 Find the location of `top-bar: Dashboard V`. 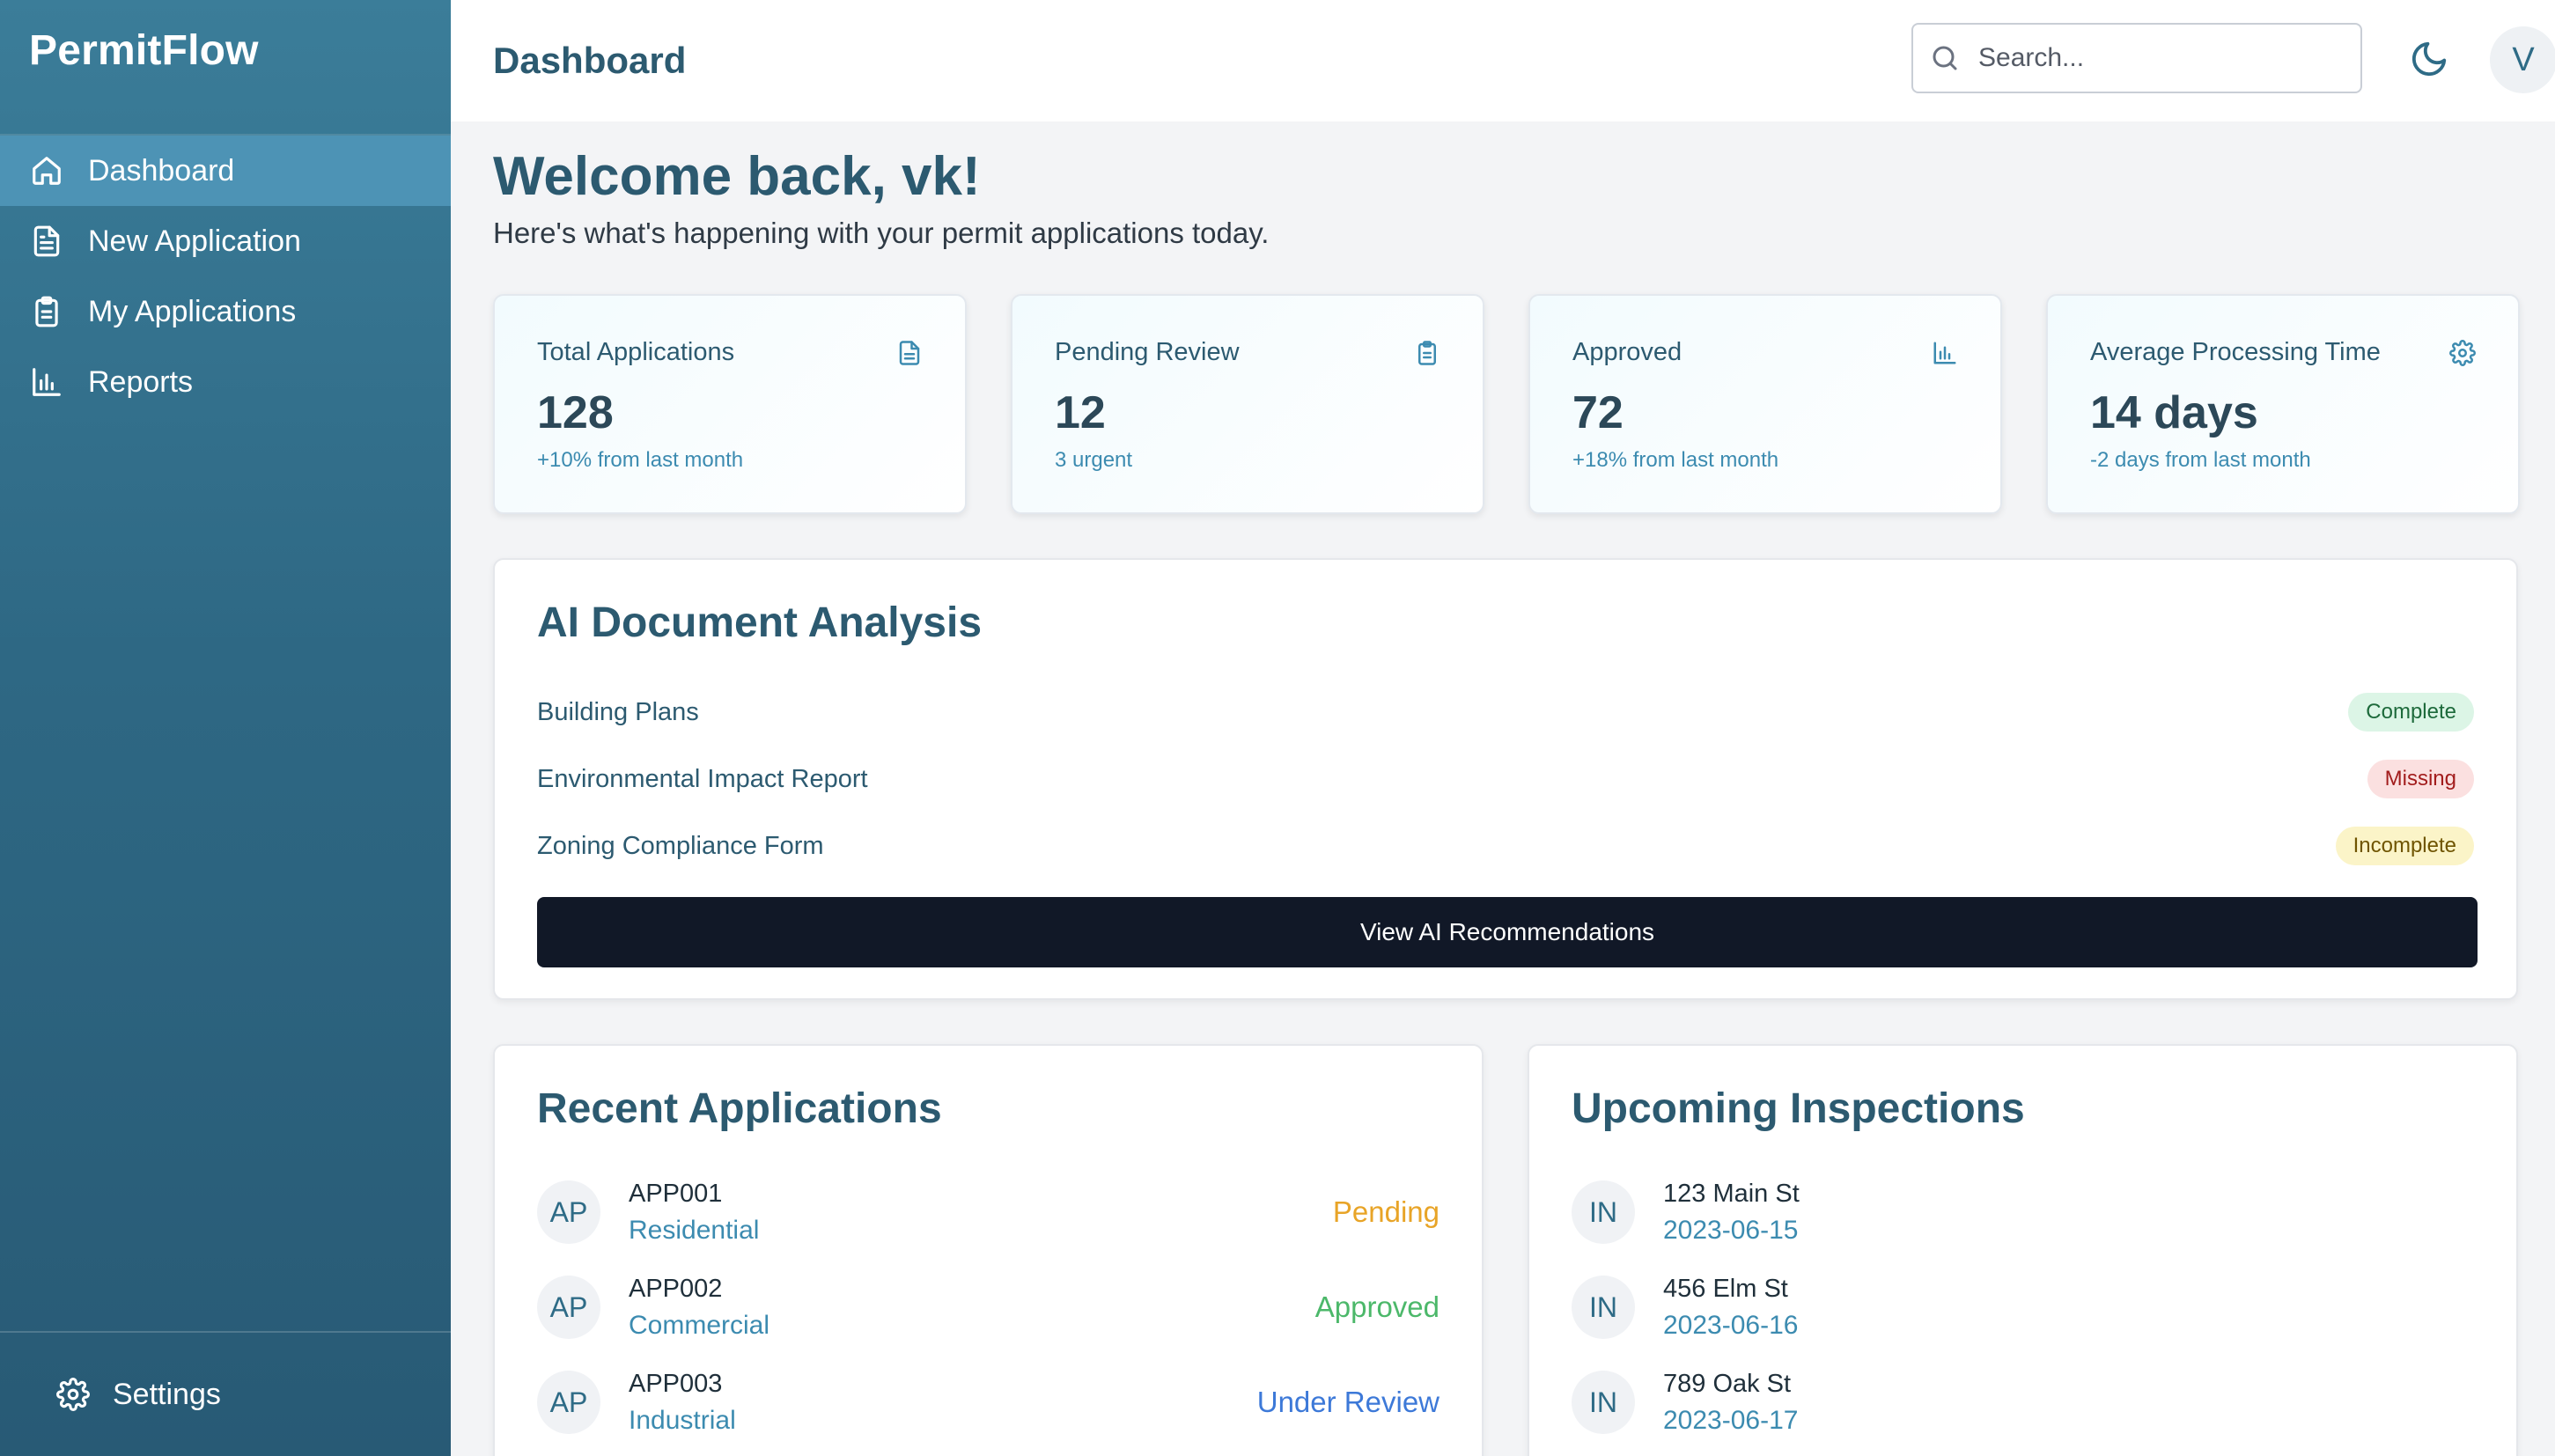

top-bar: Dashboard V is located at coordinates (1503, 61).